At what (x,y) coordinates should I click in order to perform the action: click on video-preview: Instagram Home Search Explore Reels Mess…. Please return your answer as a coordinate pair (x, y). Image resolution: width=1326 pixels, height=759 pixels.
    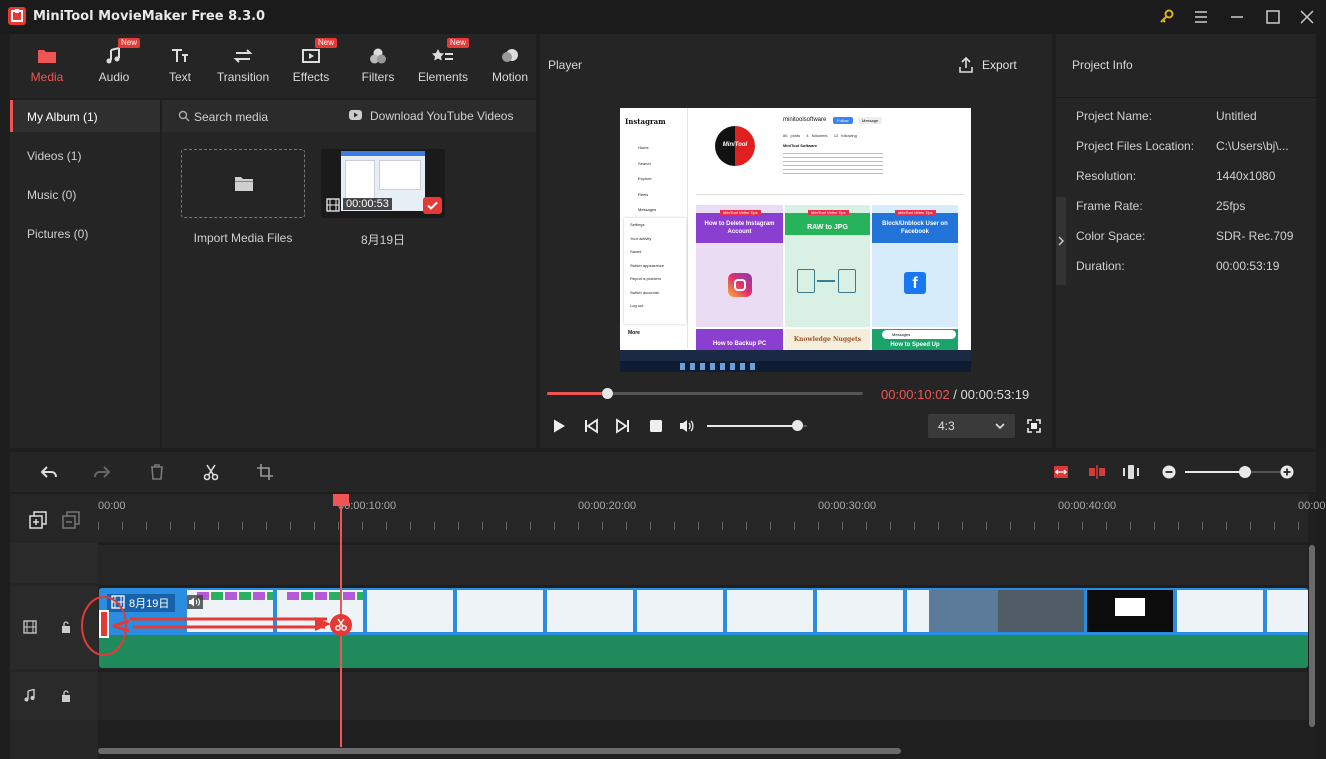
    Looking at the image, I should click on (795, 240).